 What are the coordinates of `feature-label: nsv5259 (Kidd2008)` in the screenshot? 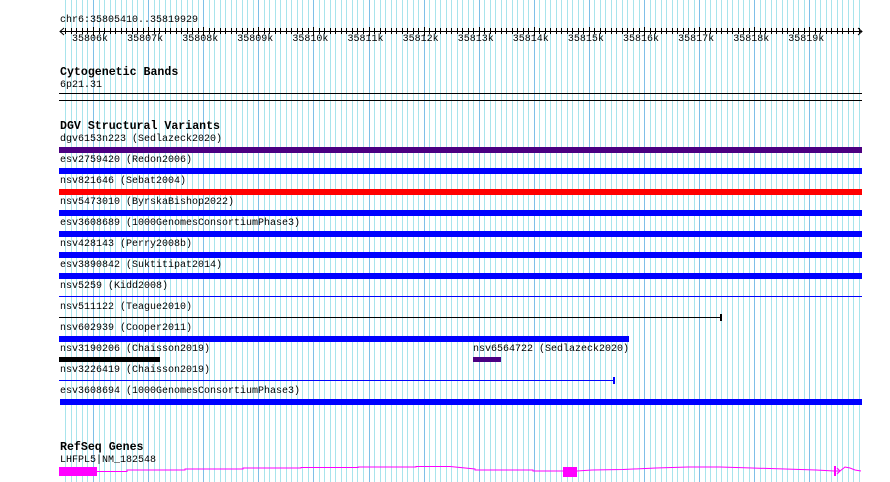 It's located at (114, 286).